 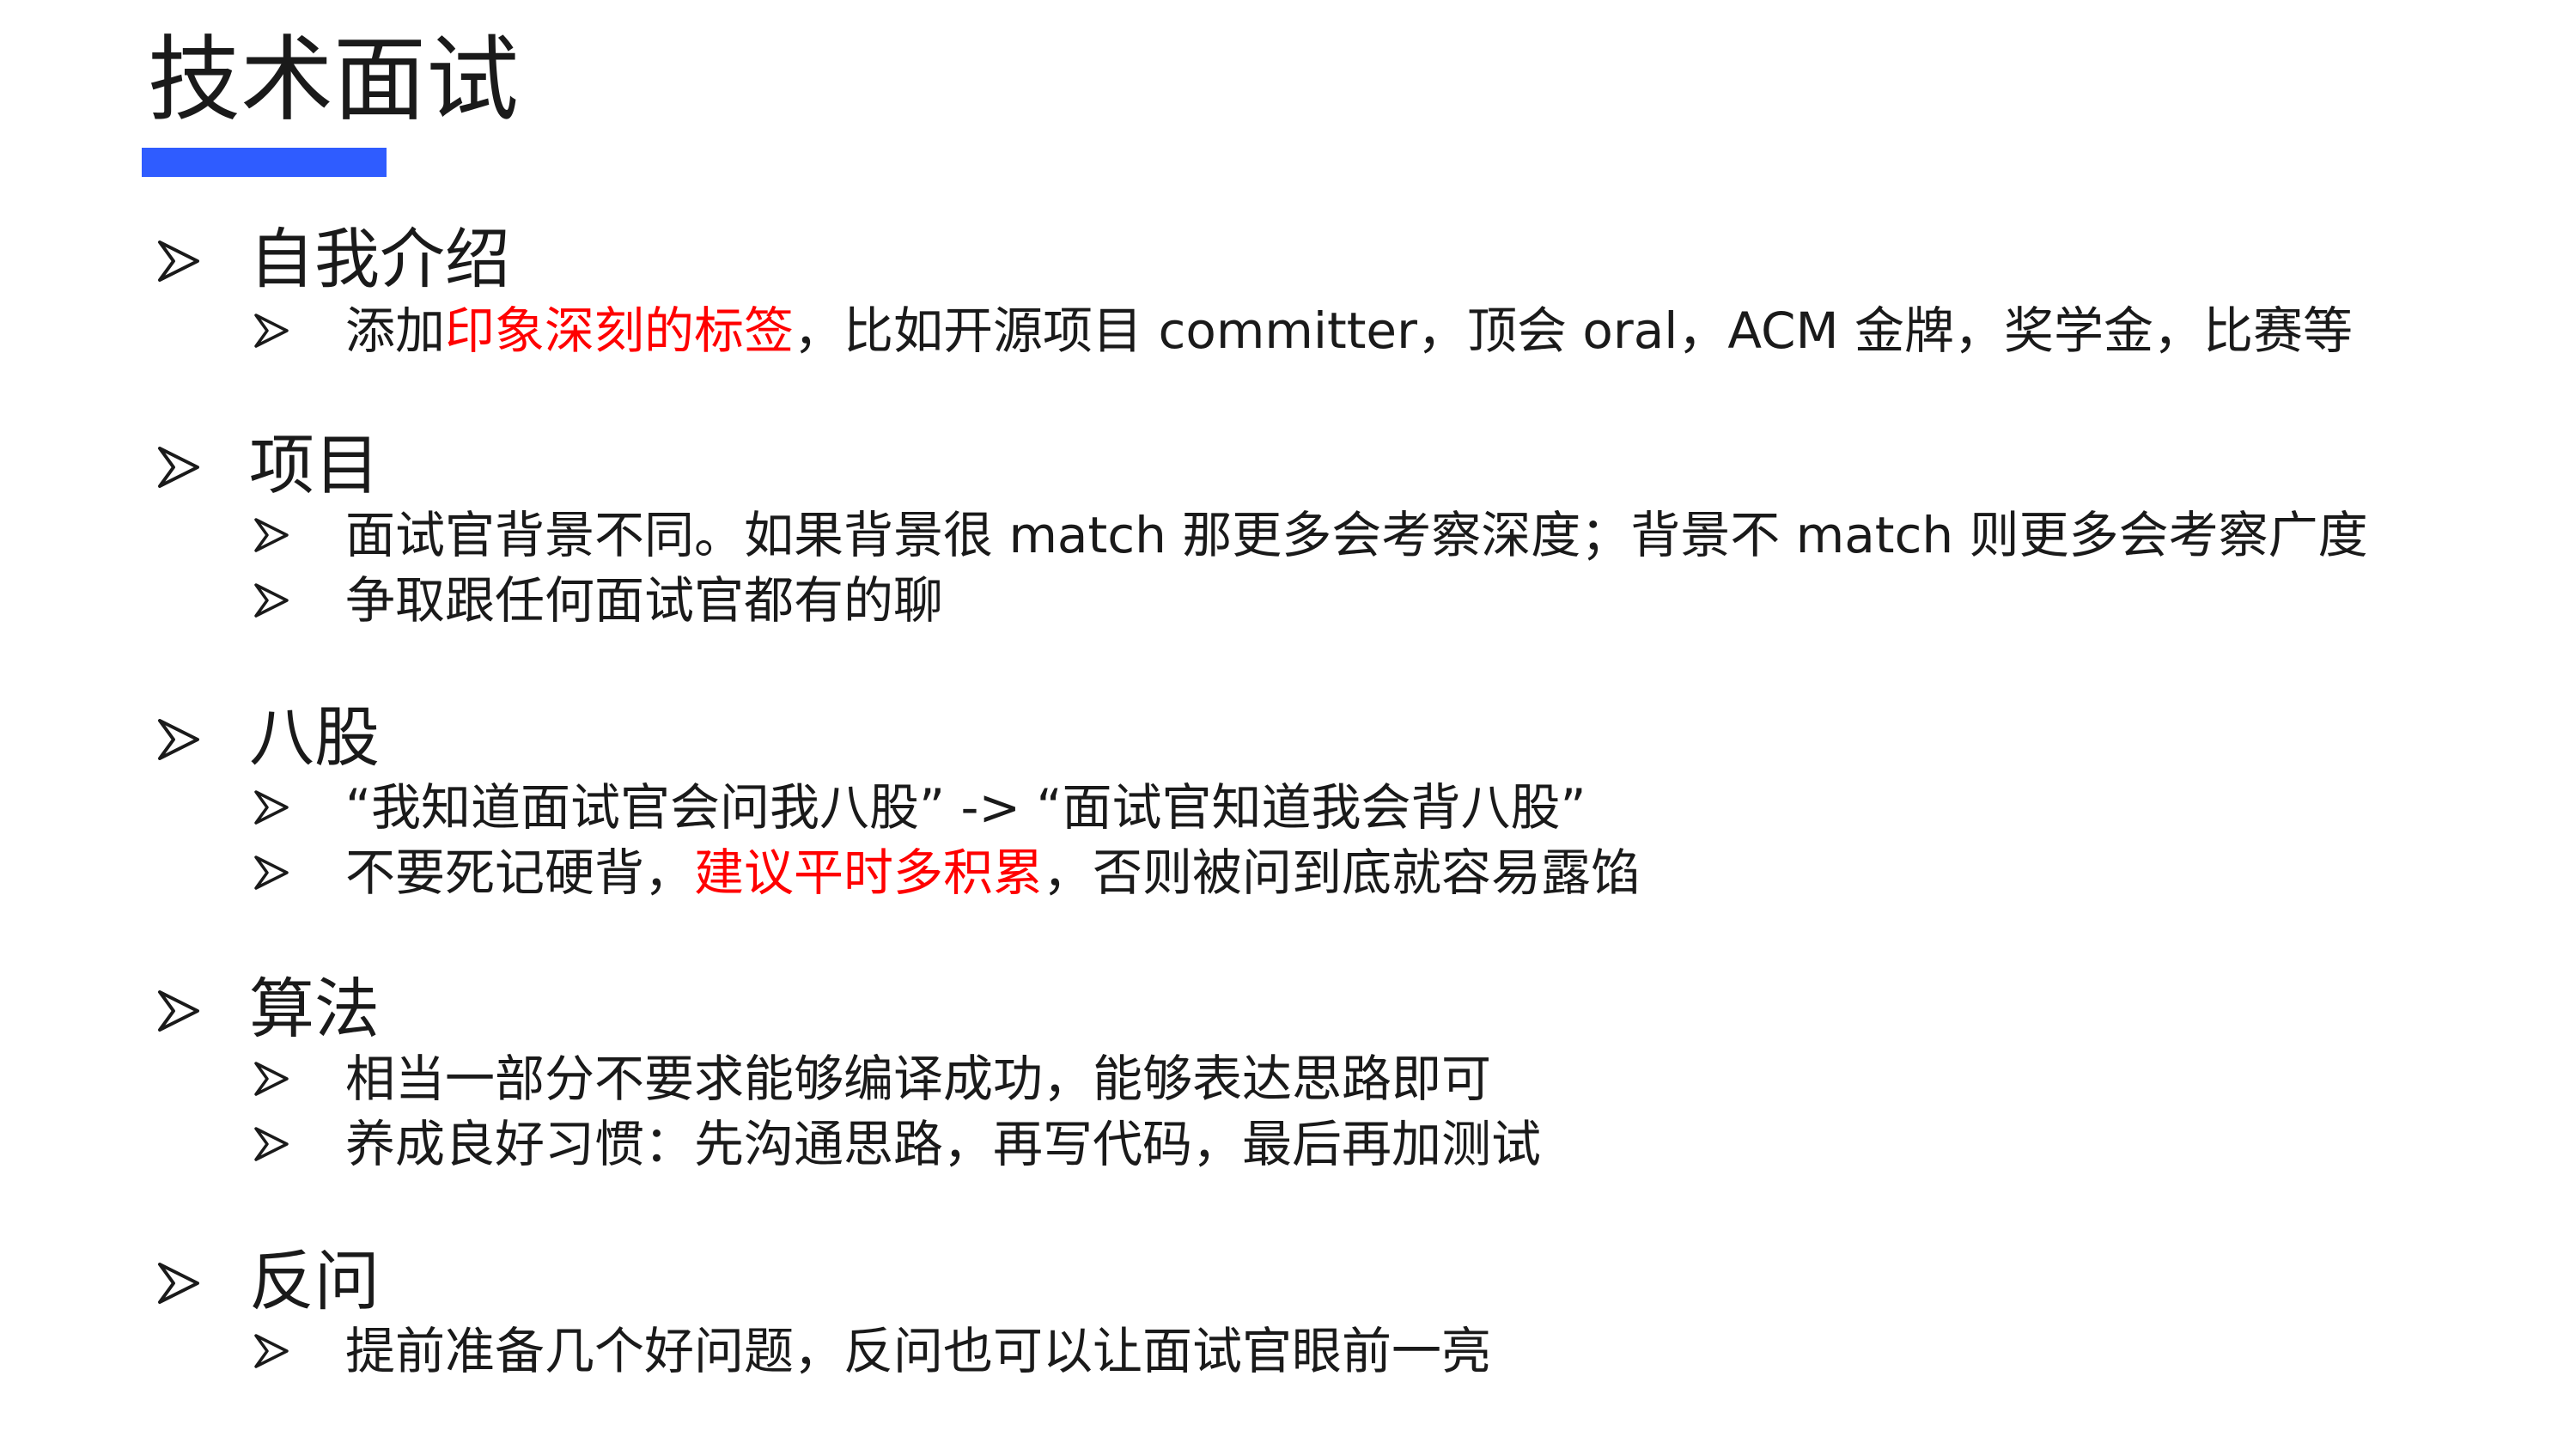 What do you see at coordinates (965, 807) in the screenshot?
I see `list-item-text: “我知道面试官会问我八股” -> “面试官知道我会背八股”` at bounding box center [965, 807].